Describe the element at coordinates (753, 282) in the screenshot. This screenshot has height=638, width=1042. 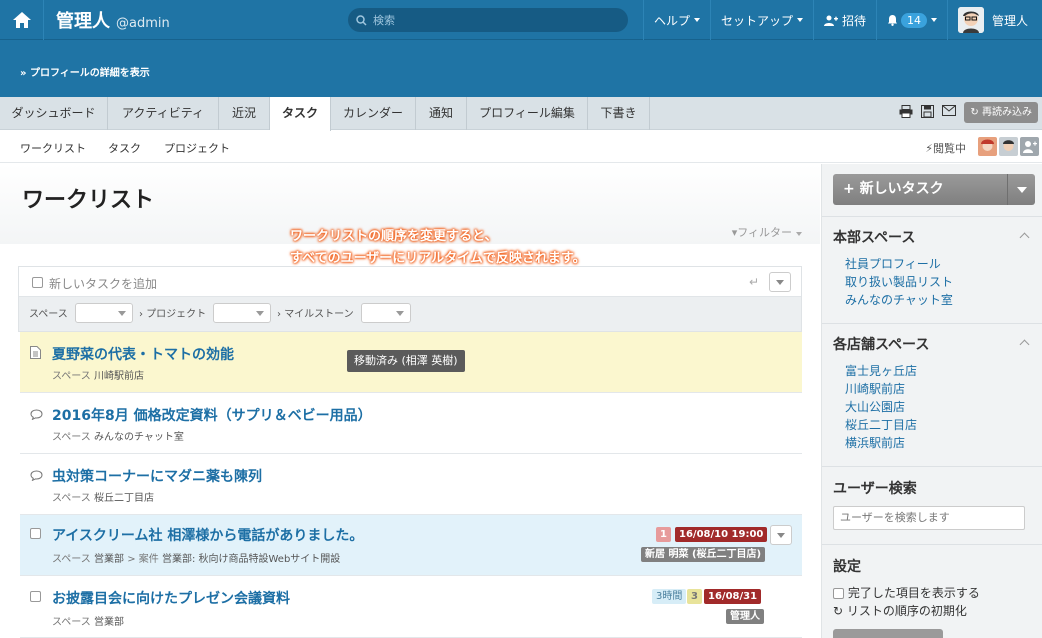
I see `enter-icon: ↵` at that location.